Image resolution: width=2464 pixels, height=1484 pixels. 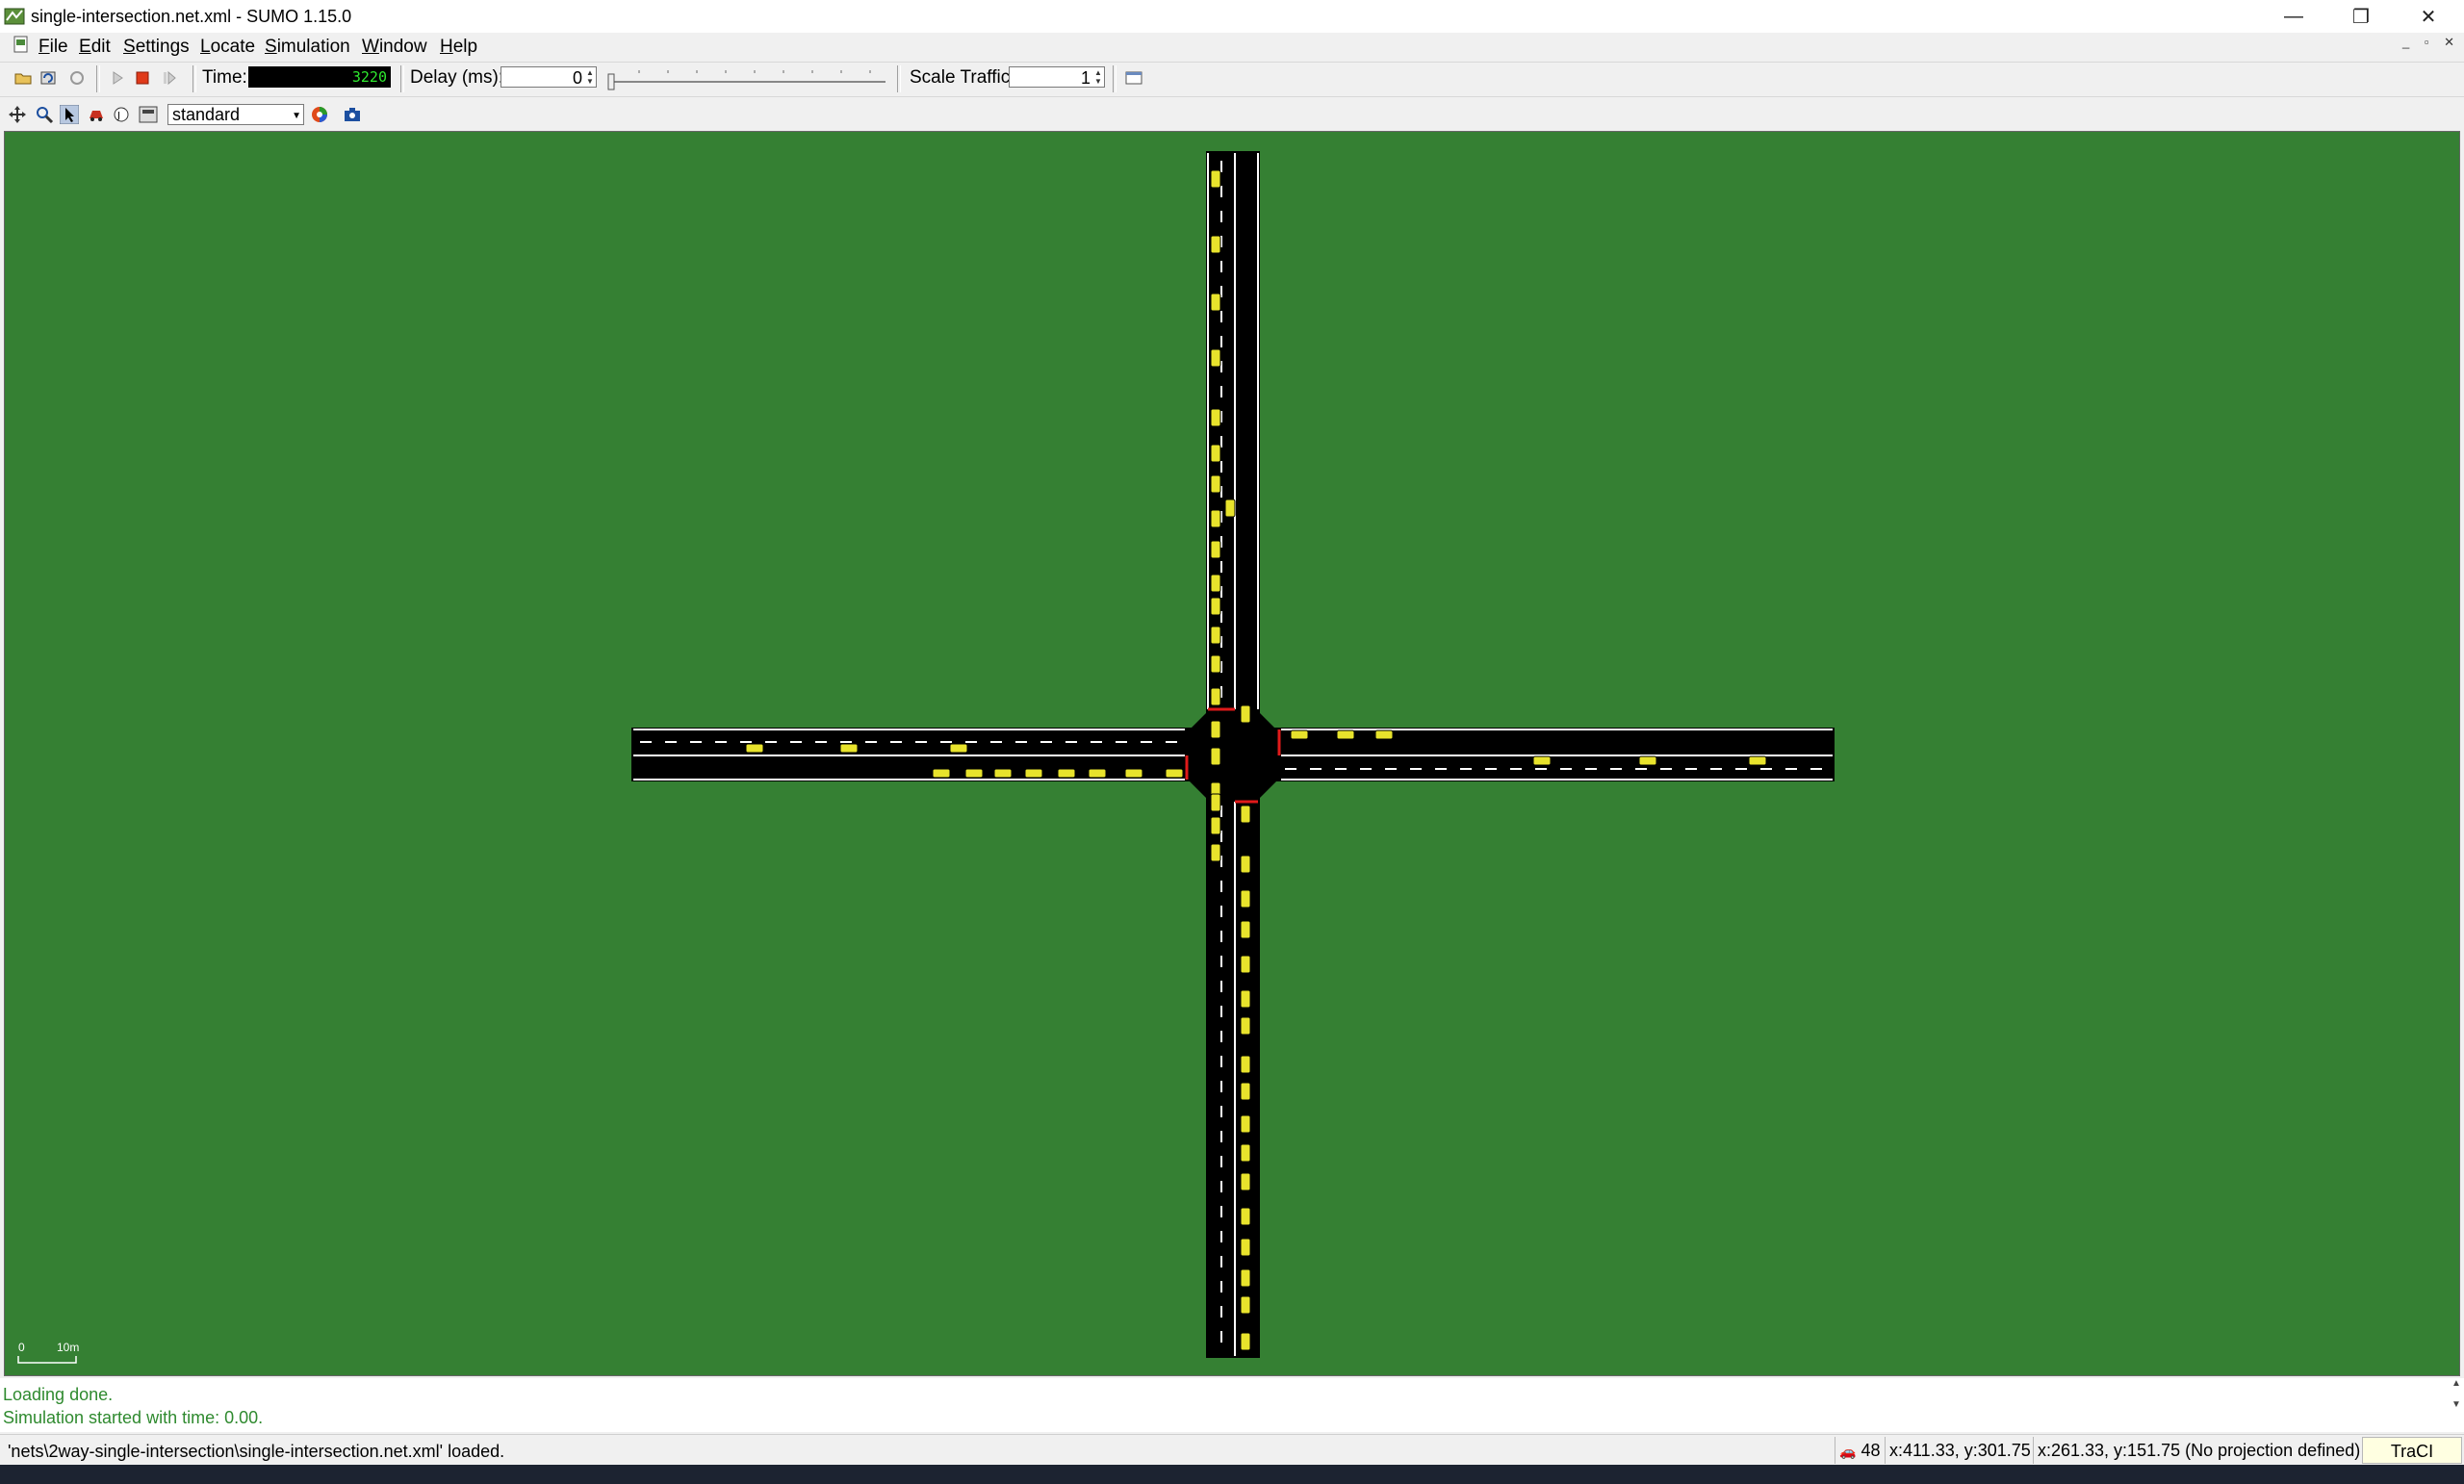 What do you see at coordinates (319, 114) in the screenshot?
I see `edit-coloring-icon` at bounding box center [319, 114].